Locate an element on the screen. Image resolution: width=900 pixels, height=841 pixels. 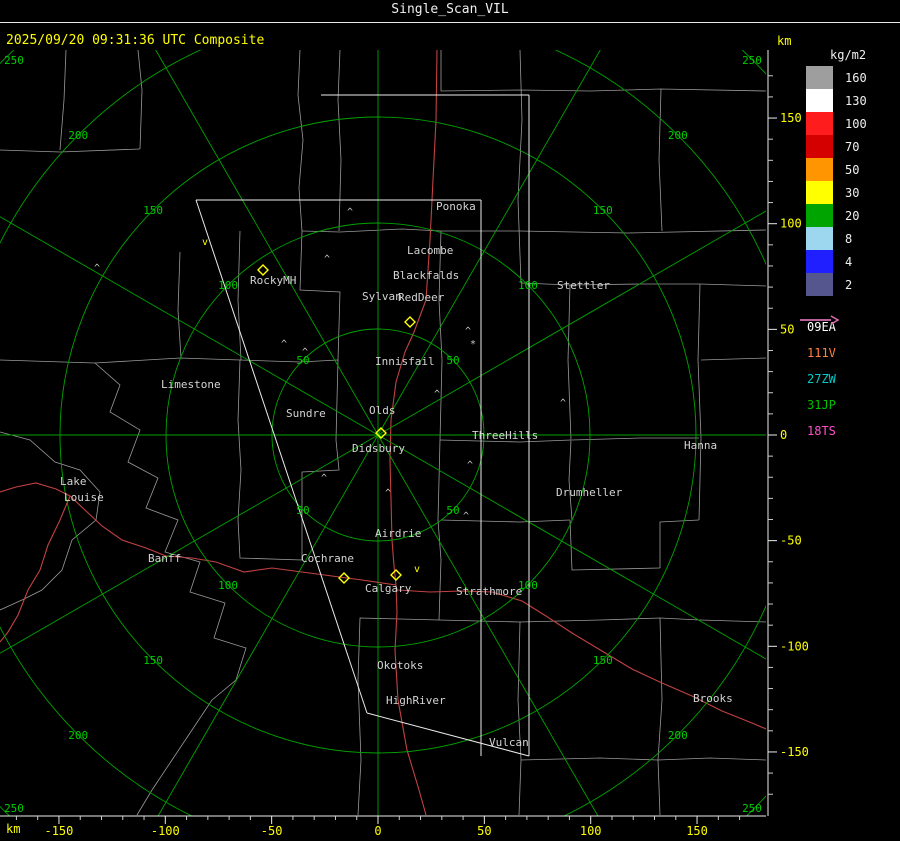
city-label: Hanna is located at coordinates (700, 445).